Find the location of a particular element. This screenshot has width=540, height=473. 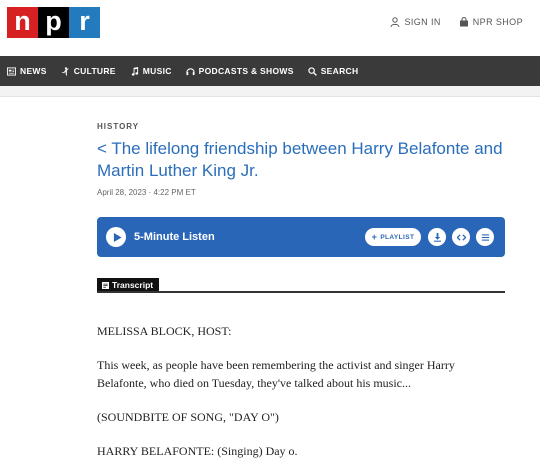

nav-item-search: SEARCH is located at coordinates (333, 71).